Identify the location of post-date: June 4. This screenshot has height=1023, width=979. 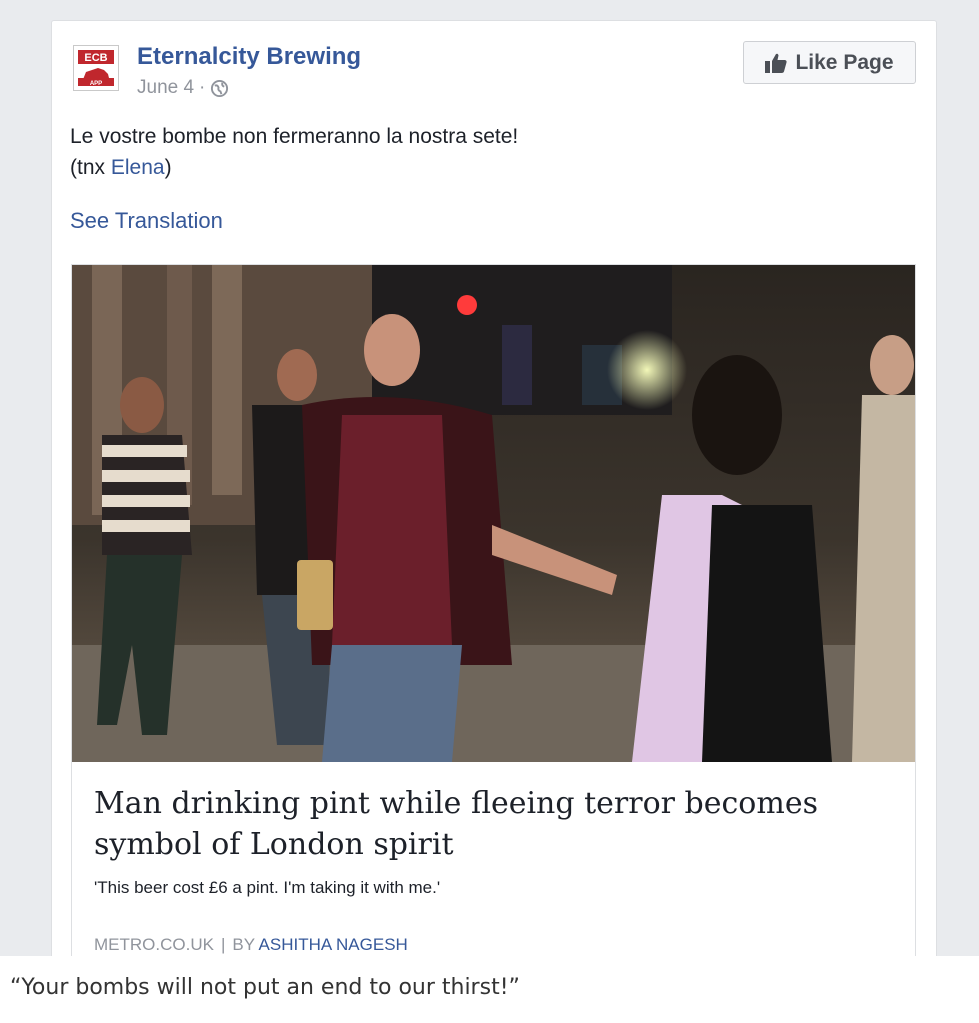
(165, 88).